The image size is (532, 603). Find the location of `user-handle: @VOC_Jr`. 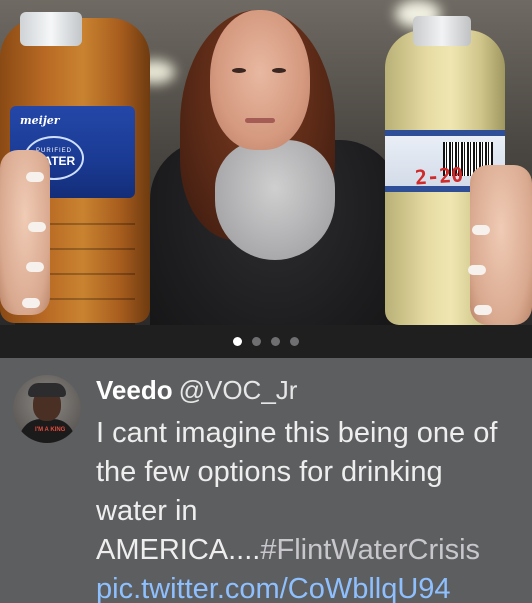

user-handle: @VOC_Jr is located at coordinates (238, 390).